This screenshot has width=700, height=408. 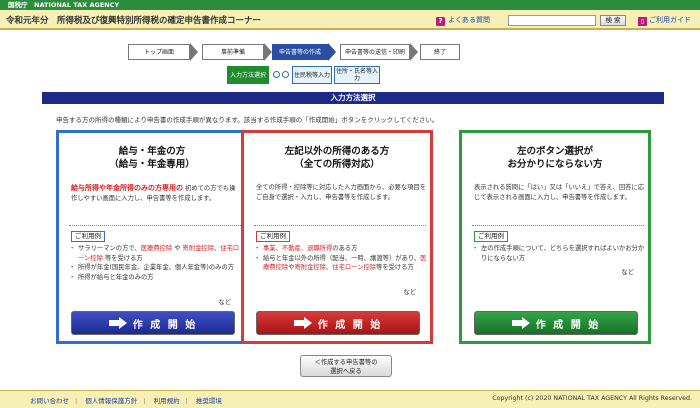 I want to click on agency-name: 国税庁 NATIONAL TAX AGENCY, so click(x=64, y=5).